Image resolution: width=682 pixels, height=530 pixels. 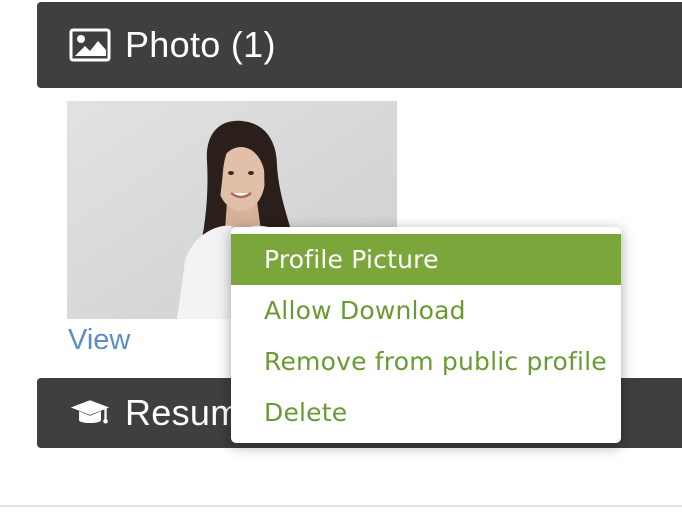 I want to click on image-icon, so click(x=90, y=45).